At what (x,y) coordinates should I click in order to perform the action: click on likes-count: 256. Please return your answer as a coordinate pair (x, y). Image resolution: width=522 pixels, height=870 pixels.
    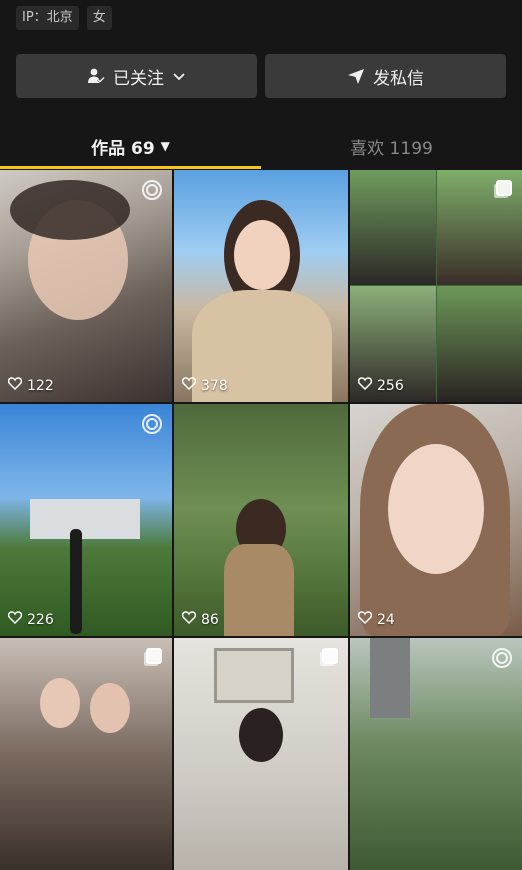
    Looking at the image, I should click on (390, 385).